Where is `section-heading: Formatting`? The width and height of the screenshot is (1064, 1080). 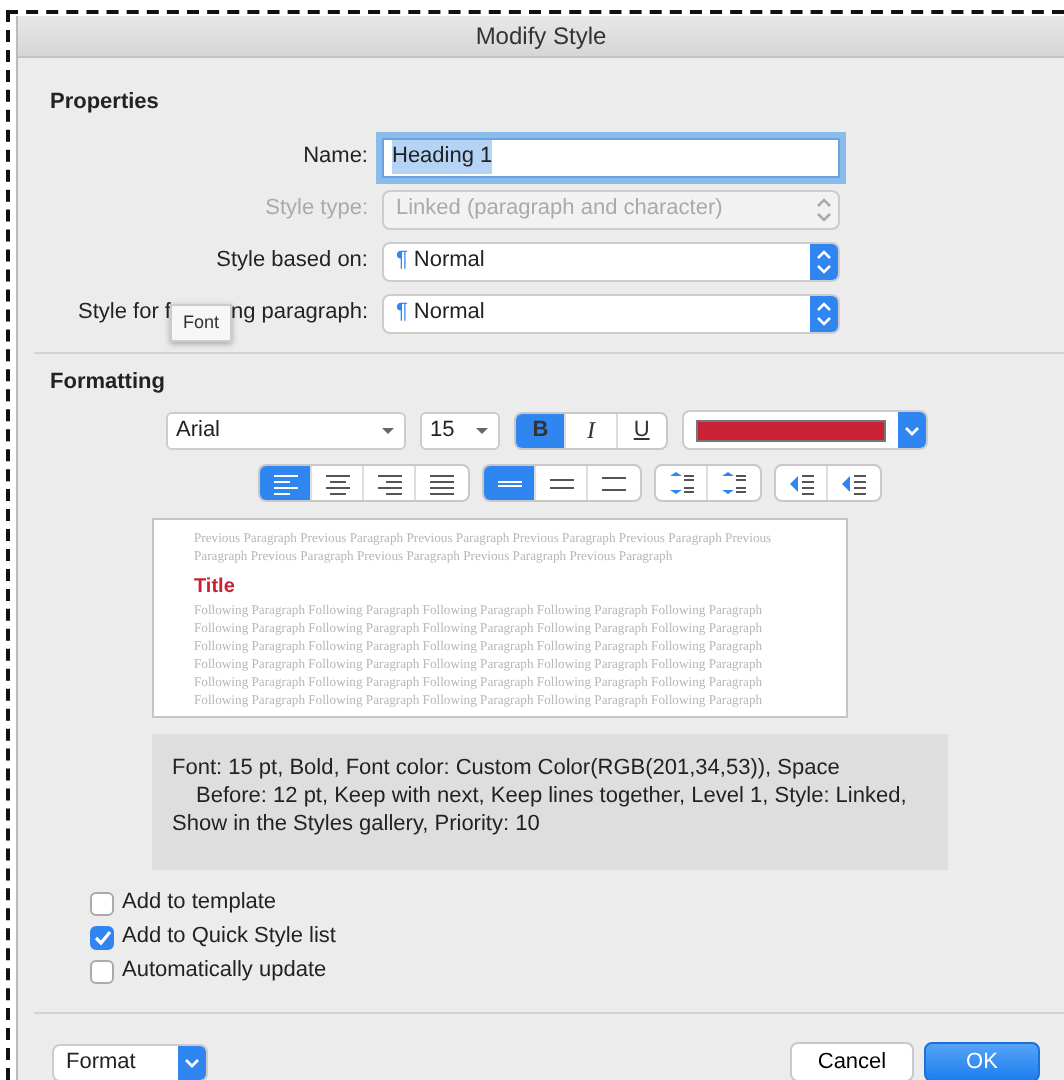
section-heading: Formatting is located at coordinates (108, 382).